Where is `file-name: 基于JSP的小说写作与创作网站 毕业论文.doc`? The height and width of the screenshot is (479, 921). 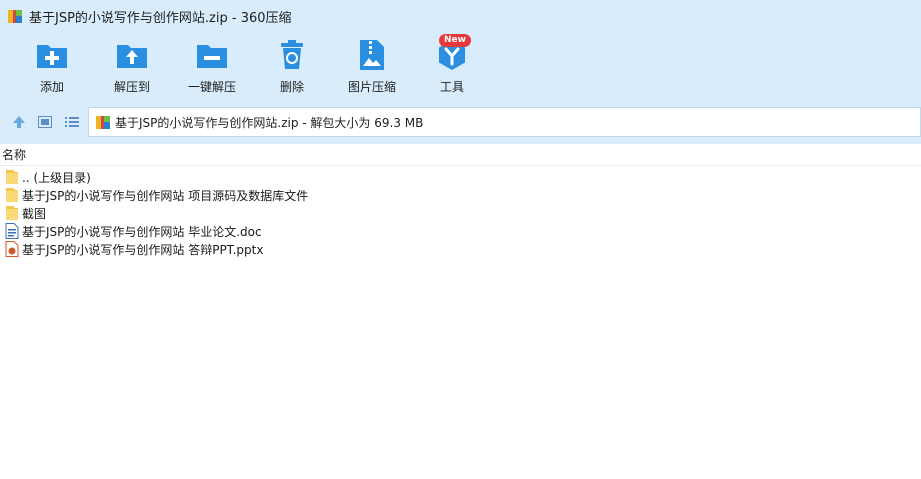 file-name: 基于JSP的小说写作与创作网站 毕业论文.doc is located at coordinates (142, 231).